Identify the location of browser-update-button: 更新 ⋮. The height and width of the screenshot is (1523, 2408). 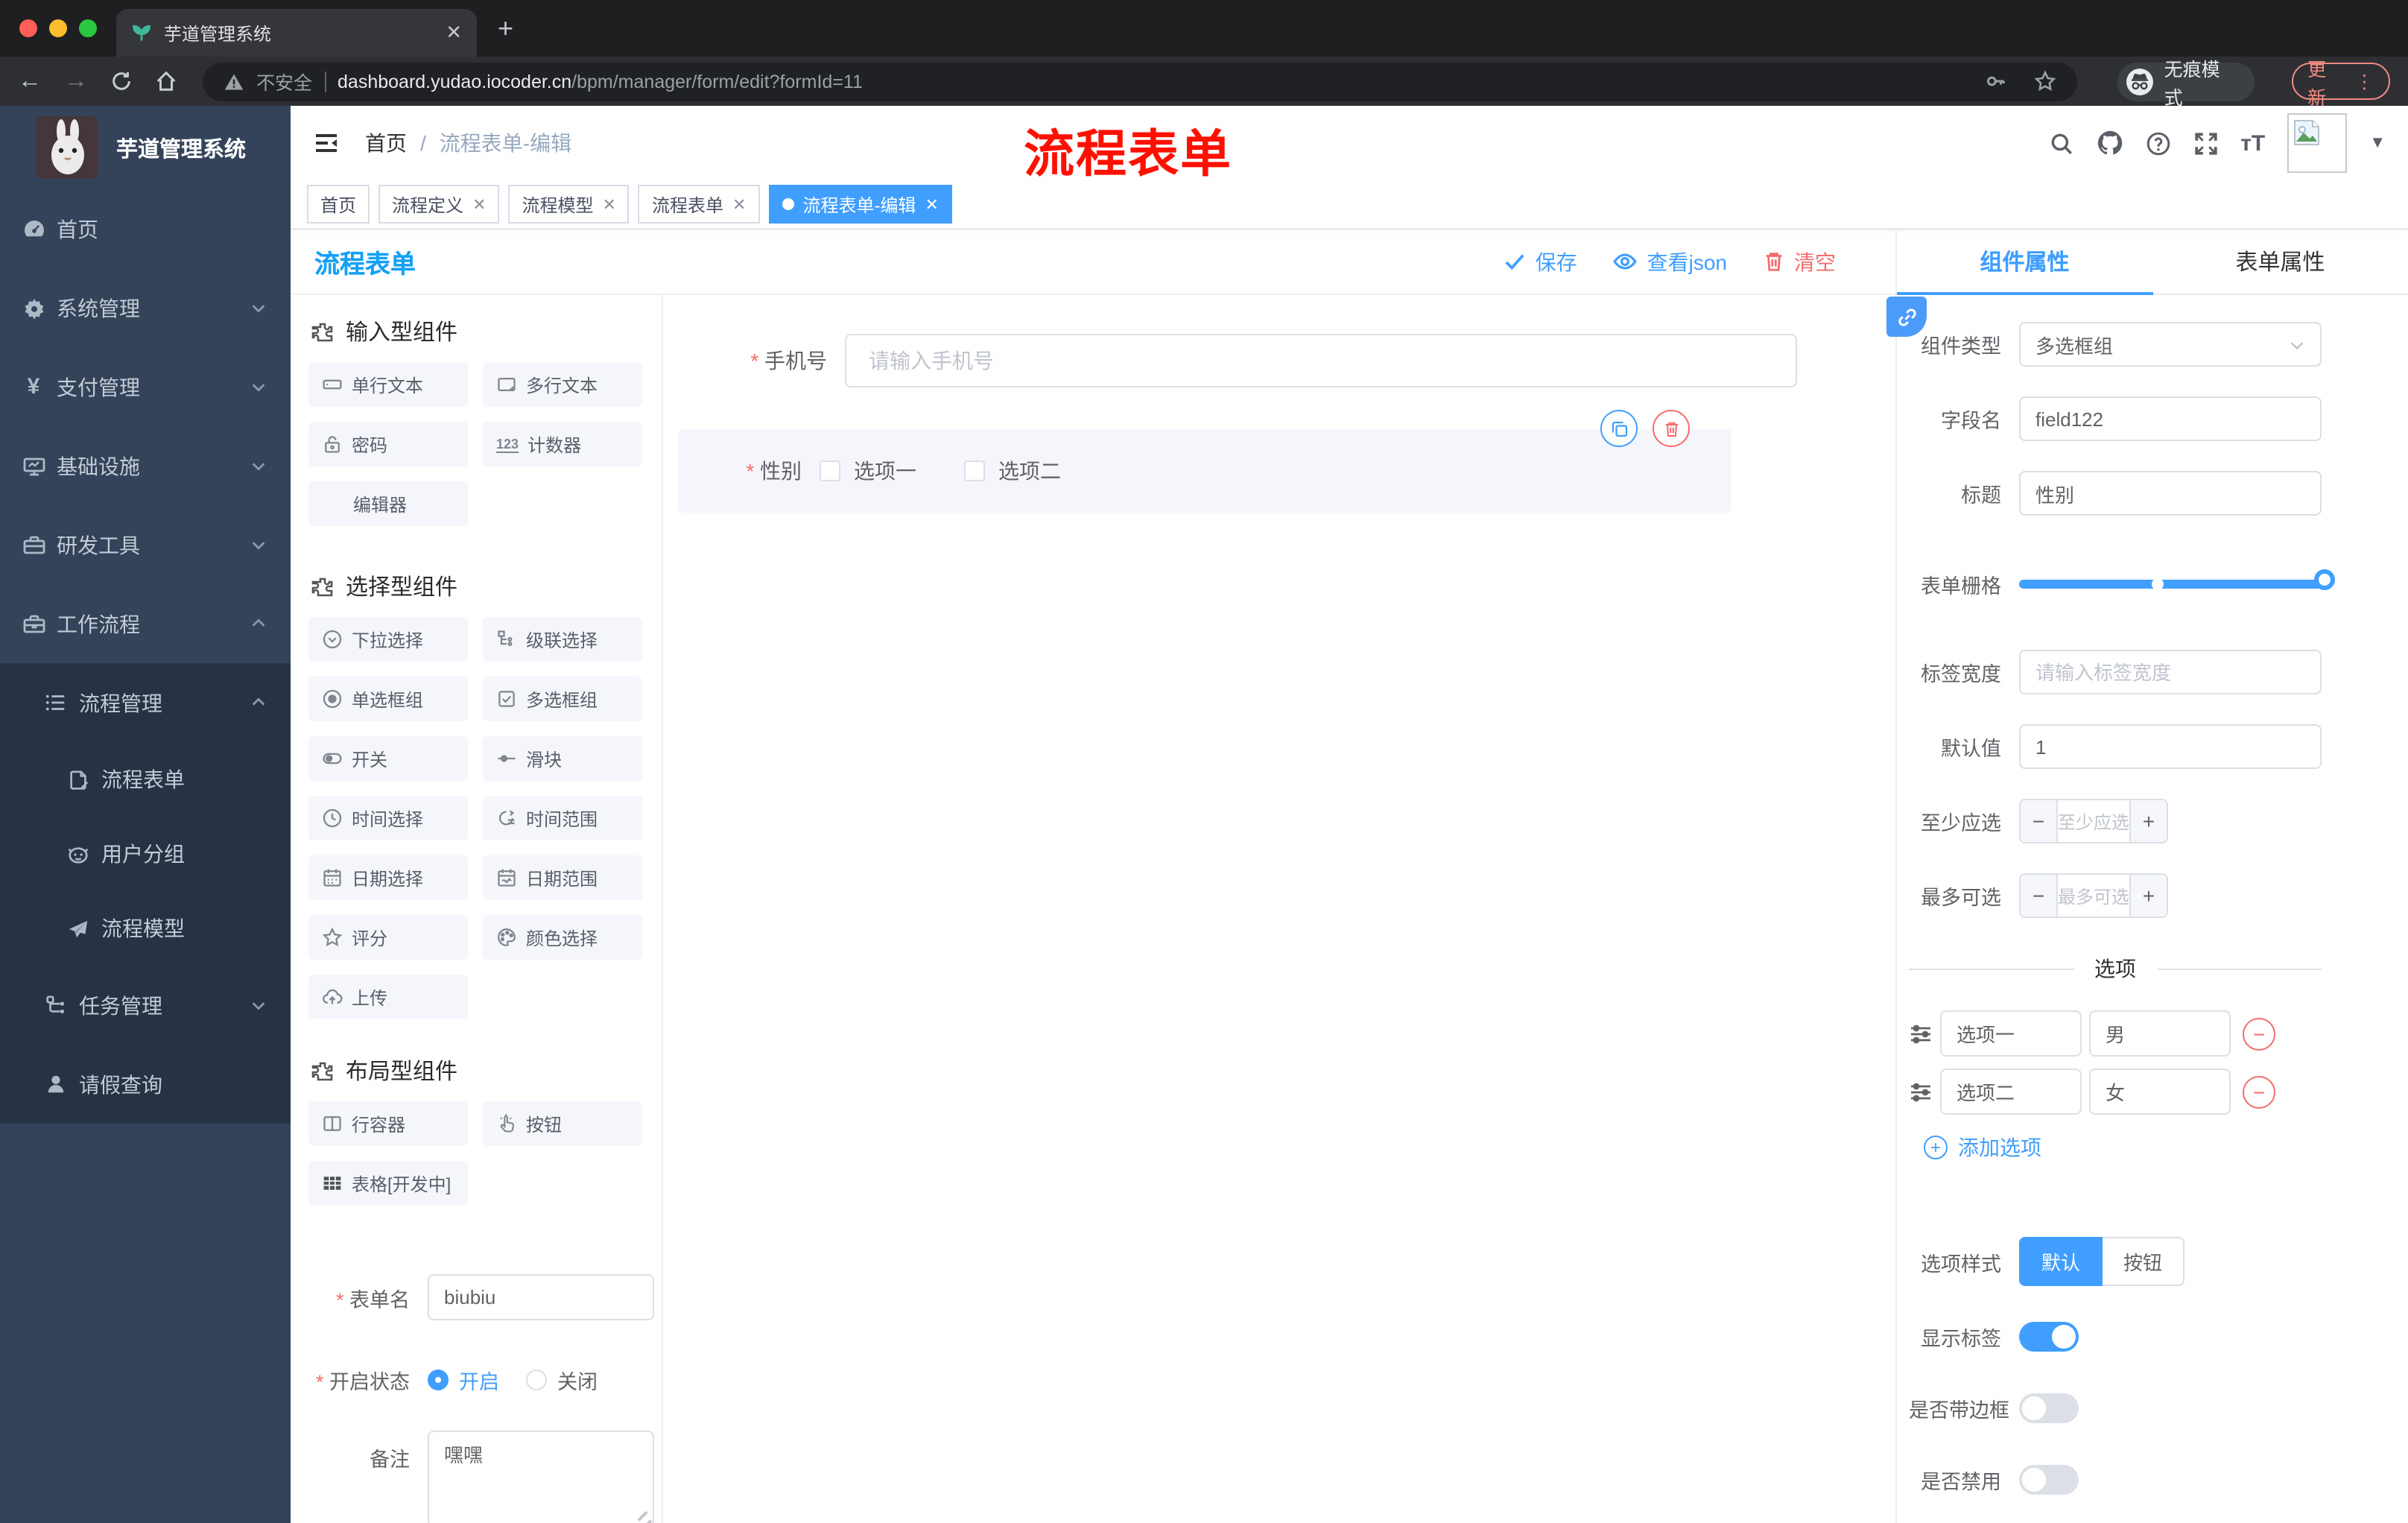
(2340, 83).